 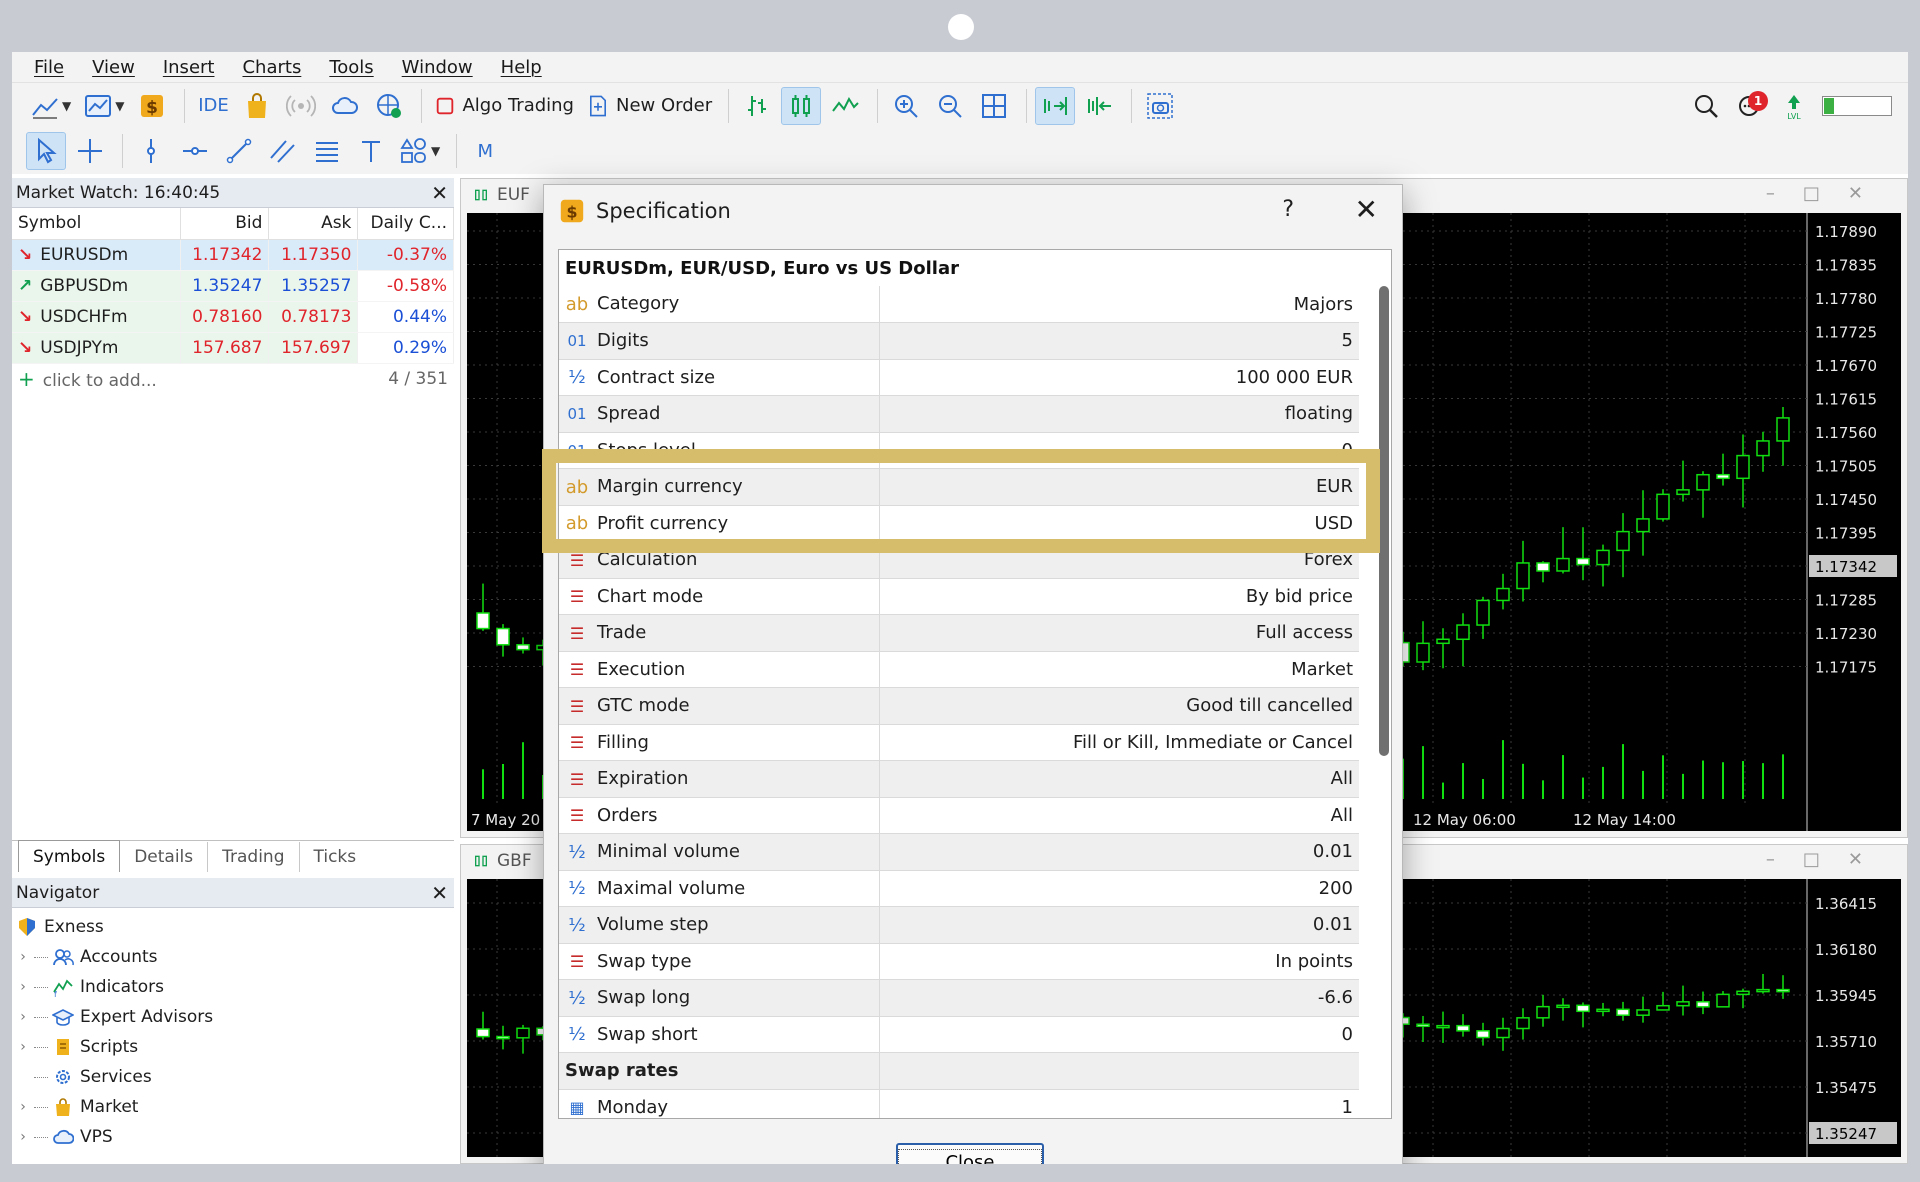 I want to click on close-button: Close, so click(x=970, y=1153).